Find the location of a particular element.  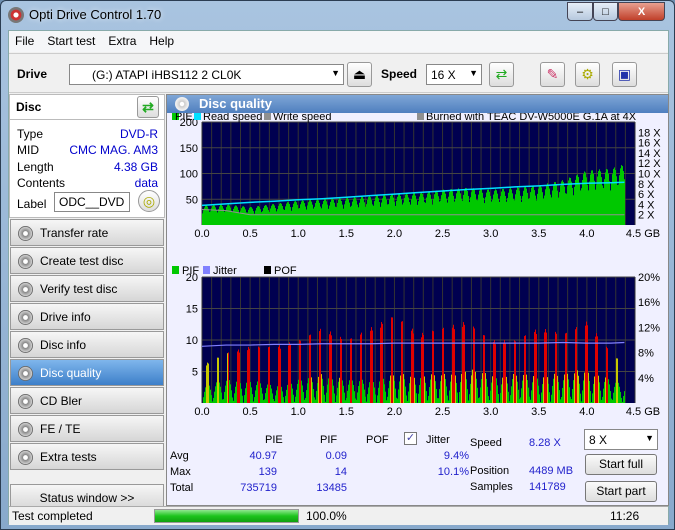

save-button: ▣ is located at coordinates (624, 74).